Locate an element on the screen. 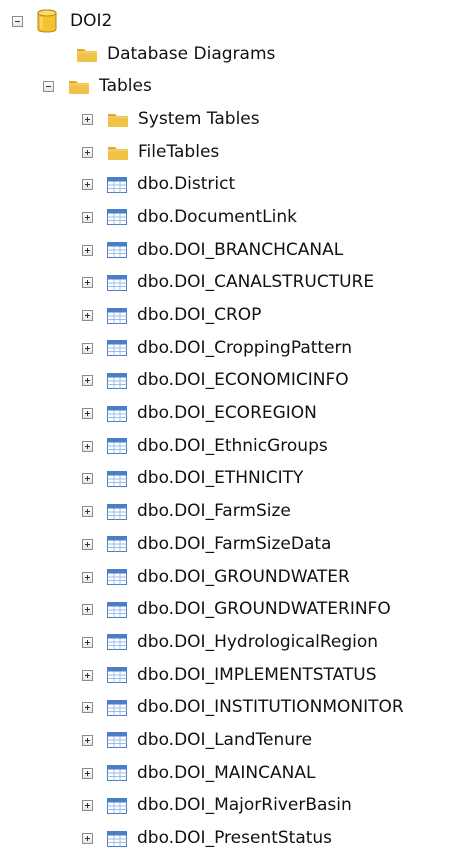 The width and height of the screenshot is (464, 855). table-name: dbo.DOI_FarmSizeData is located at coordinates (234, 543).